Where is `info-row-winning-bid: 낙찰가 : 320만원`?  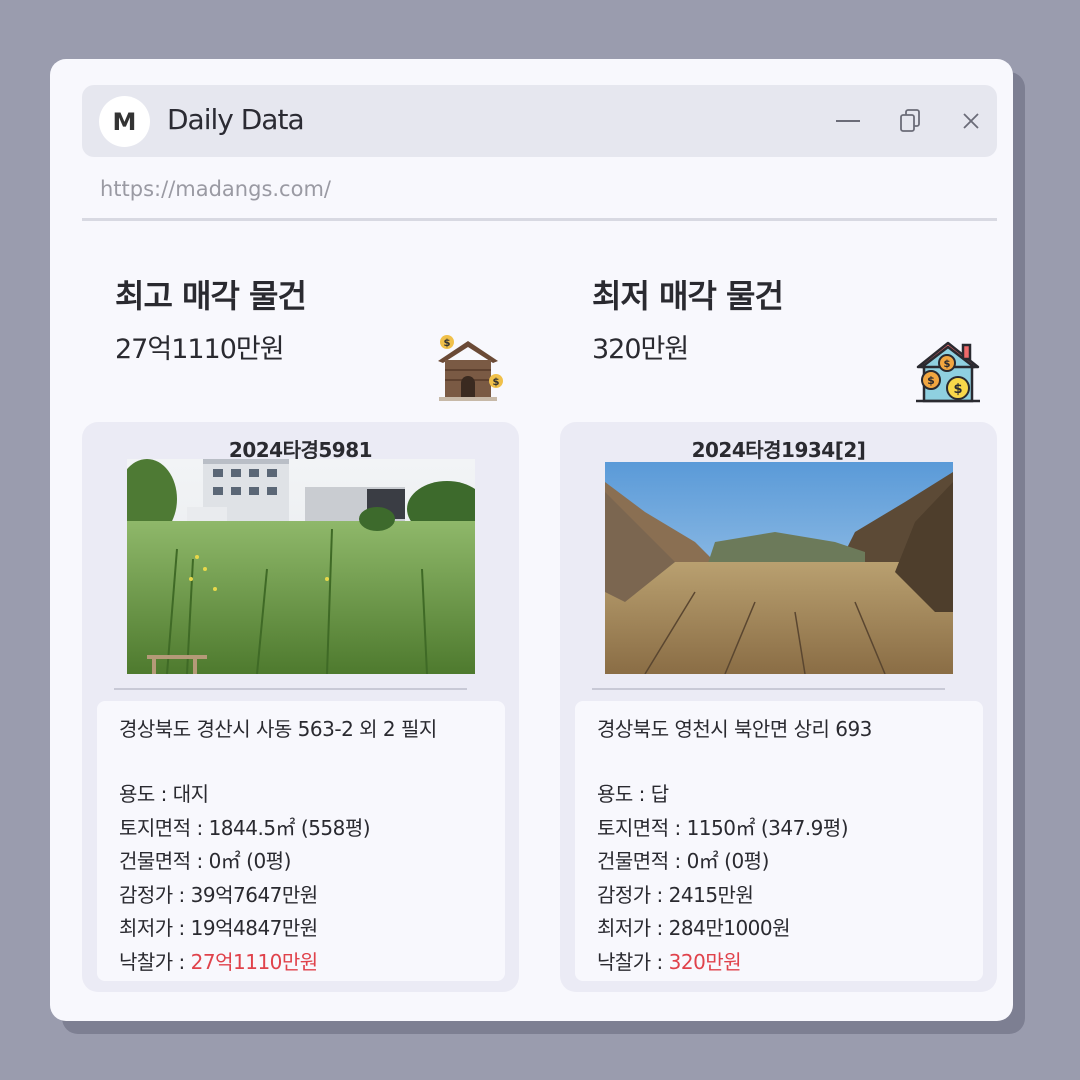
info-row-winning-bid: 낙찰가 : 320만원 is located at coordinates (669, 961).